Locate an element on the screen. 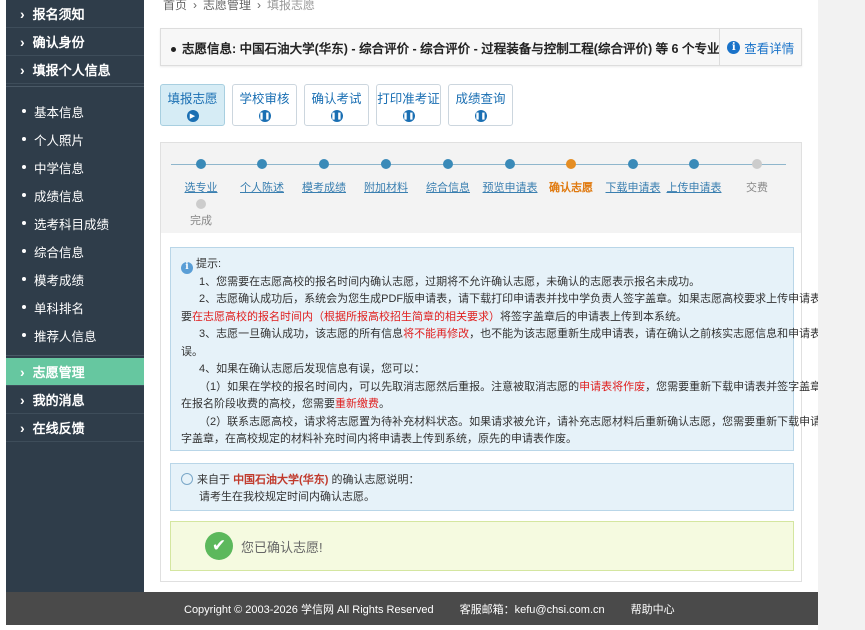 This screenshot has width=865, height=630. play-icon: ▶ is located at coordinates (192, 116).